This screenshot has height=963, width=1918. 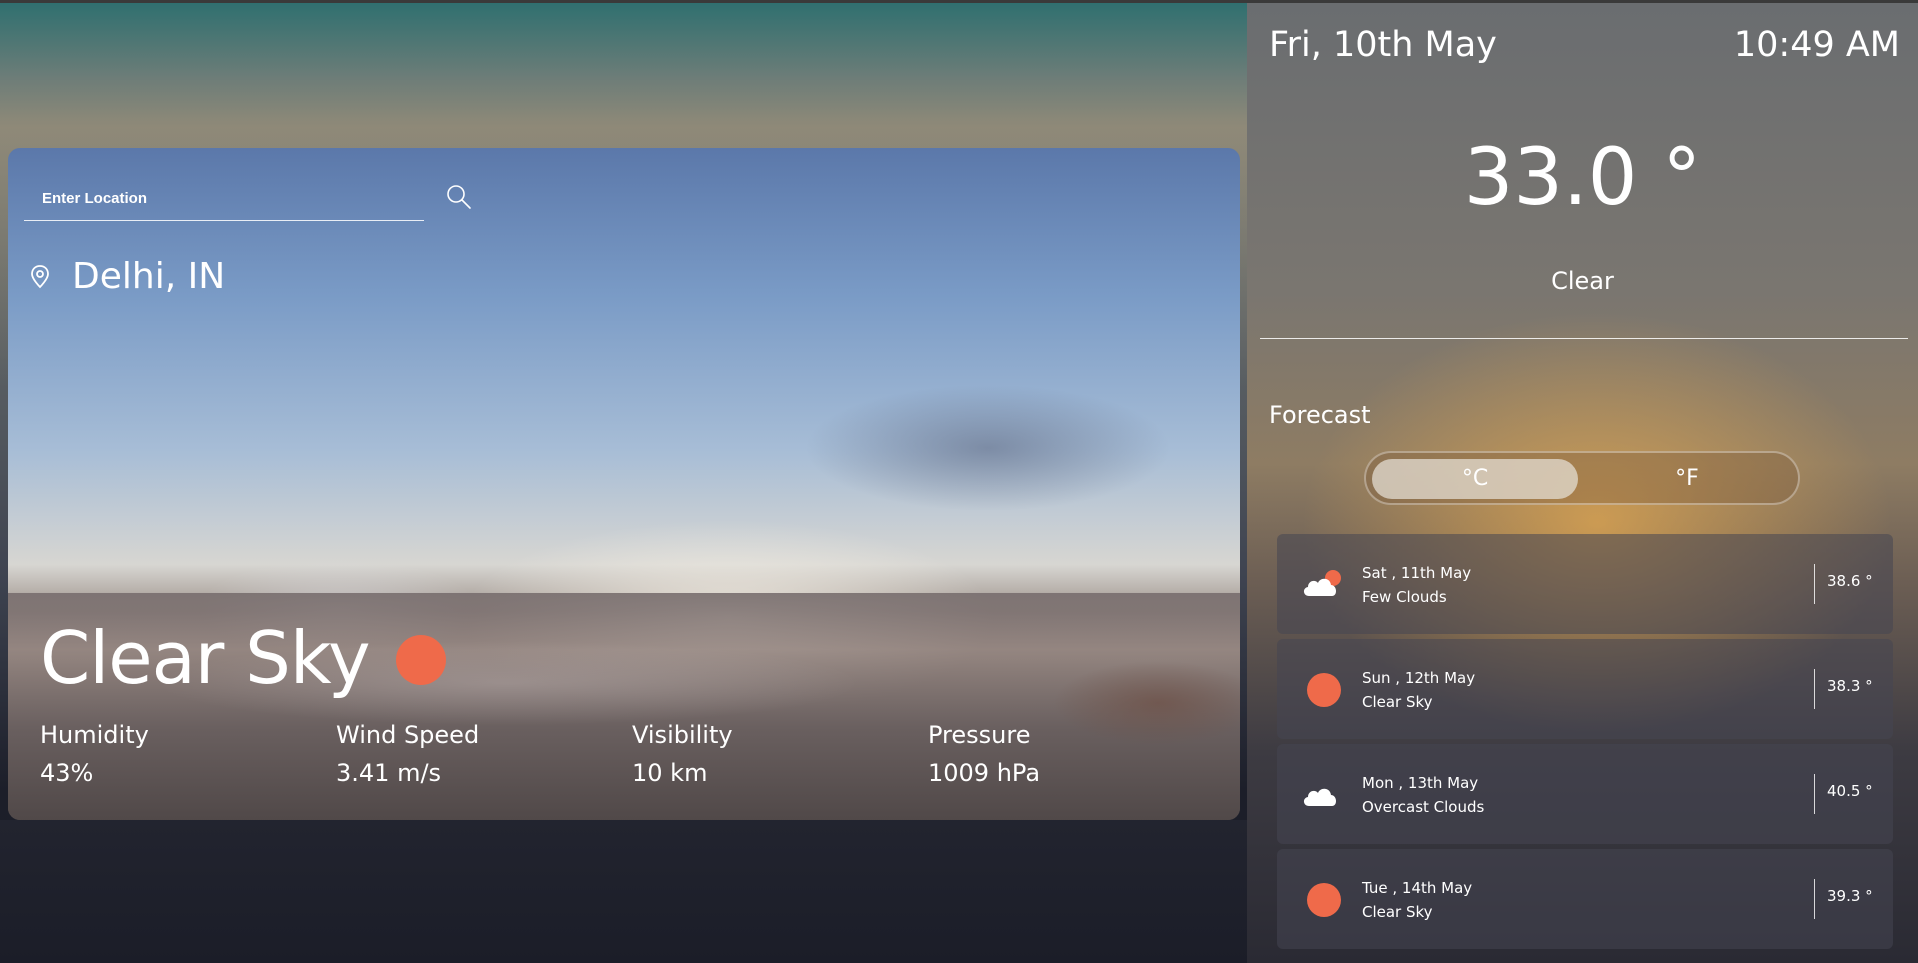 I want to click on background-bottom, so click(x=623, y=891).